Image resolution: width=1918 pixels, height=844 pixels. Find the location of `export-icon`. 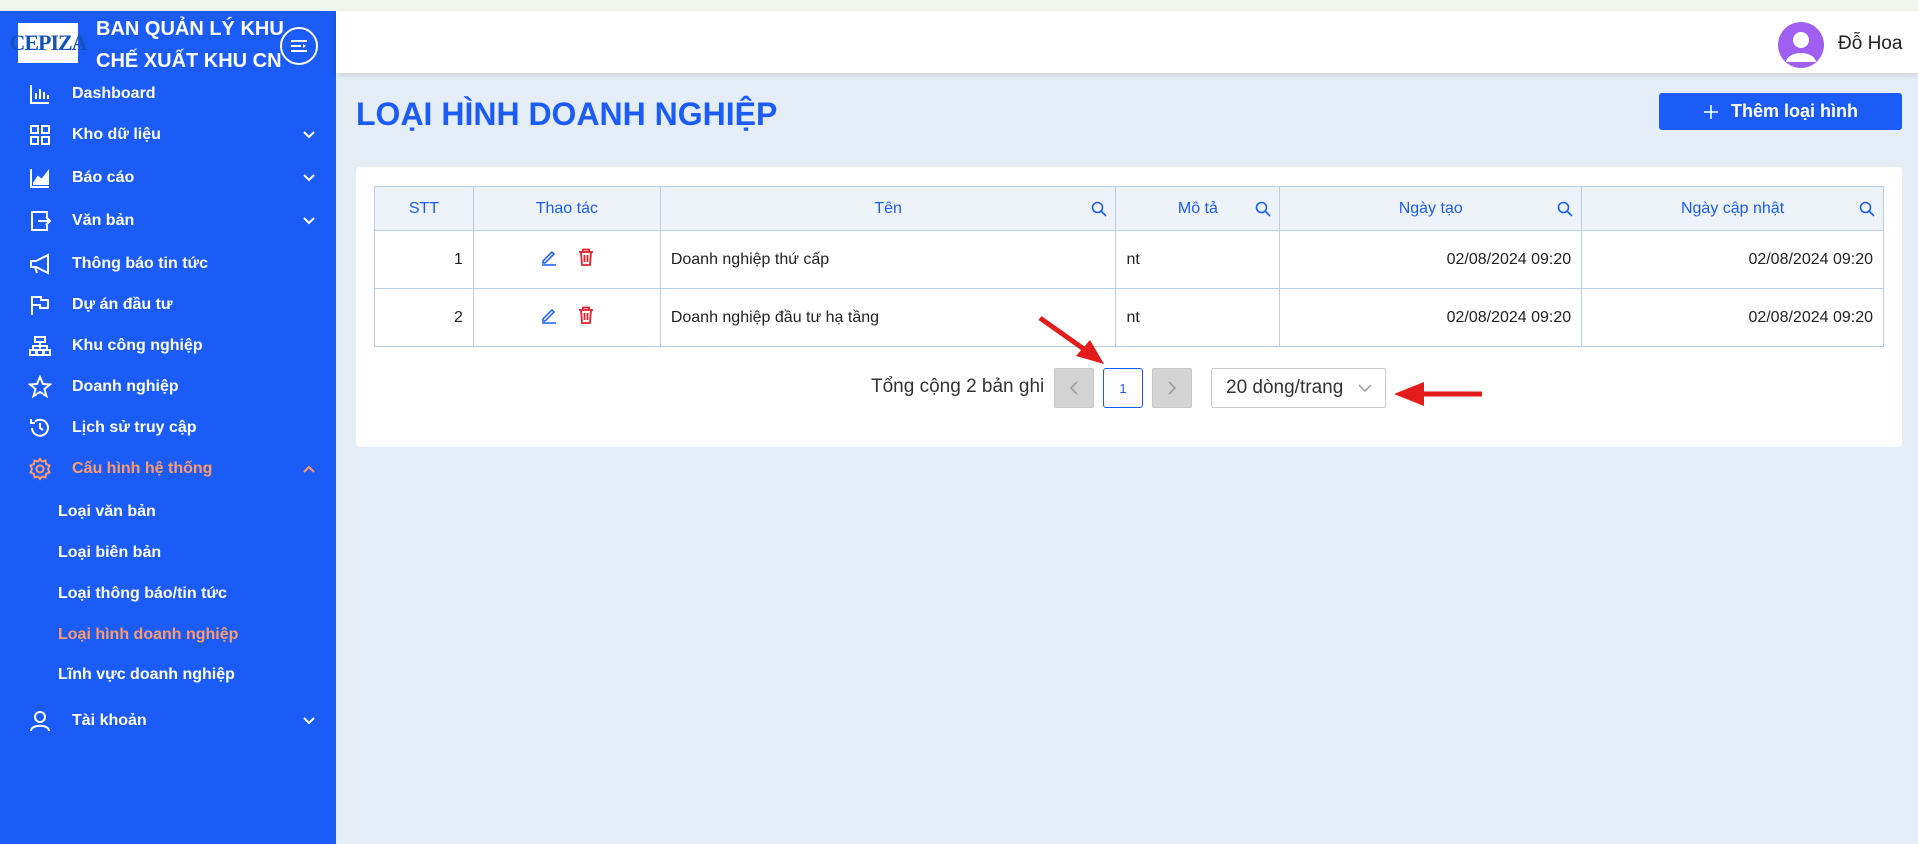

export-icon is located at coordinates (40, 221).